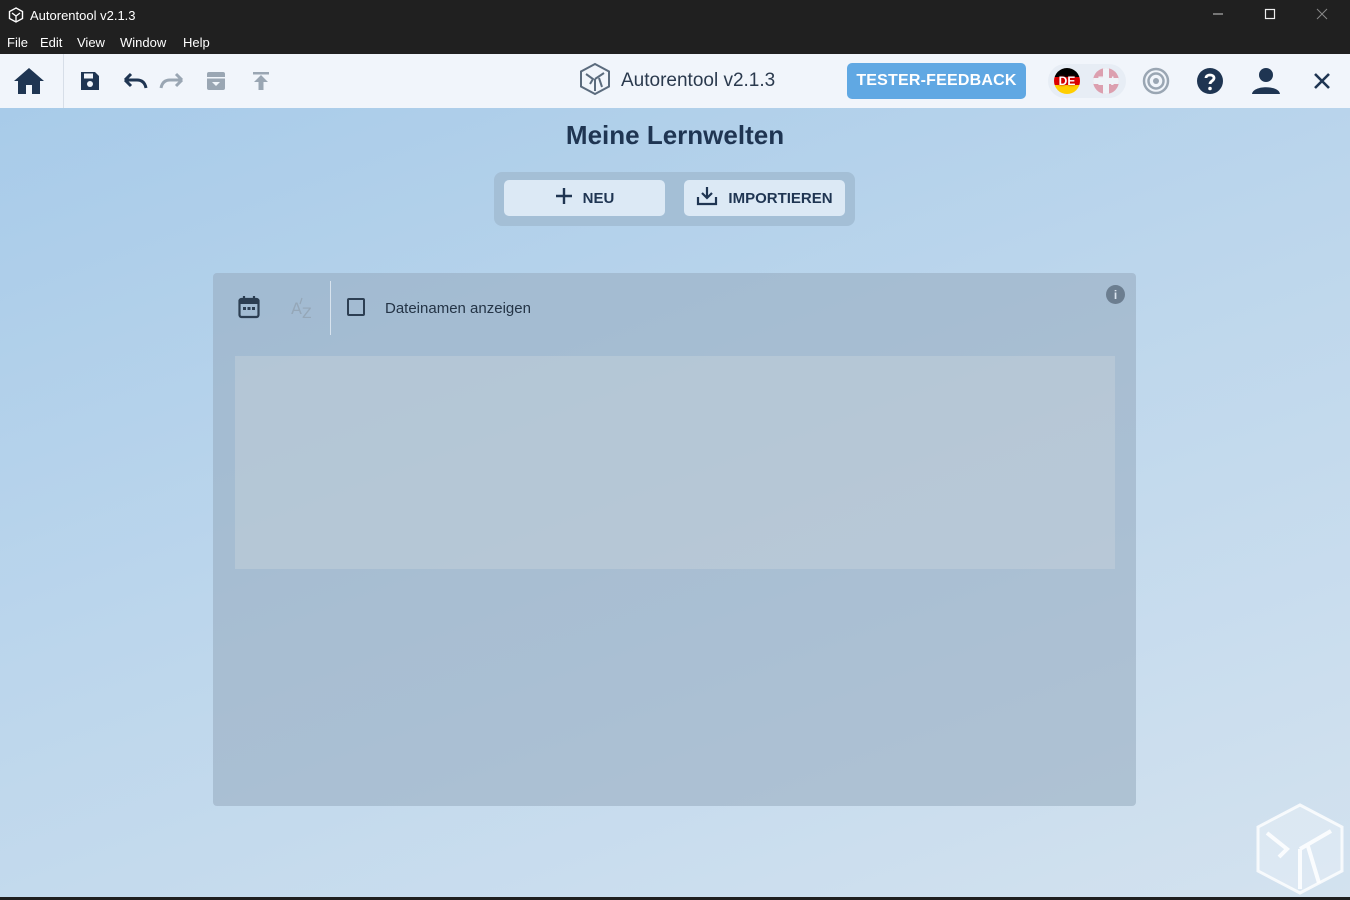  What do you see at coordinates (712, 198) in the screenshot?
I see `import-icon` at bounding box center [712, 198].